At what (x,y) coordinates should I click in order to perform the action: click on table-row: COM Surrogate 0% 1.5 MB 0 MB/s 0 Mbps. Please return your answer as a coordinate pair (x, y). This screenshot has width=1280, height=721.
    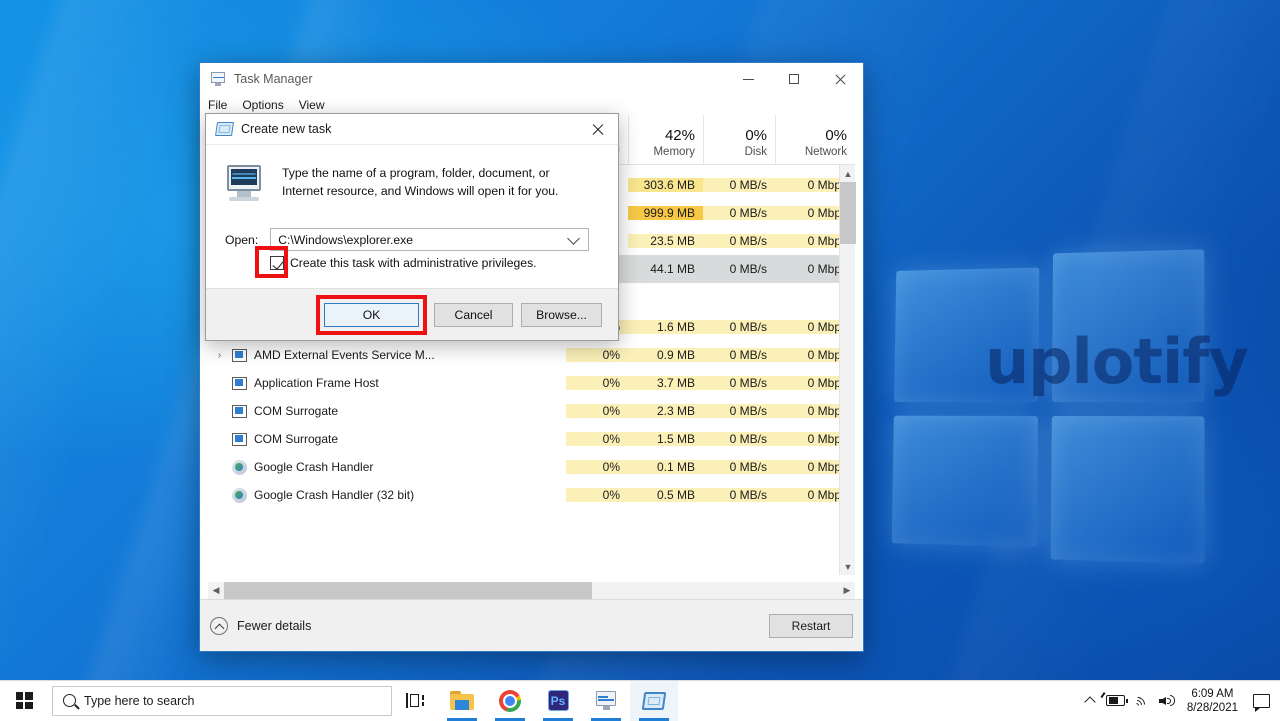
    Looking at the image, I should click on (531, 439).